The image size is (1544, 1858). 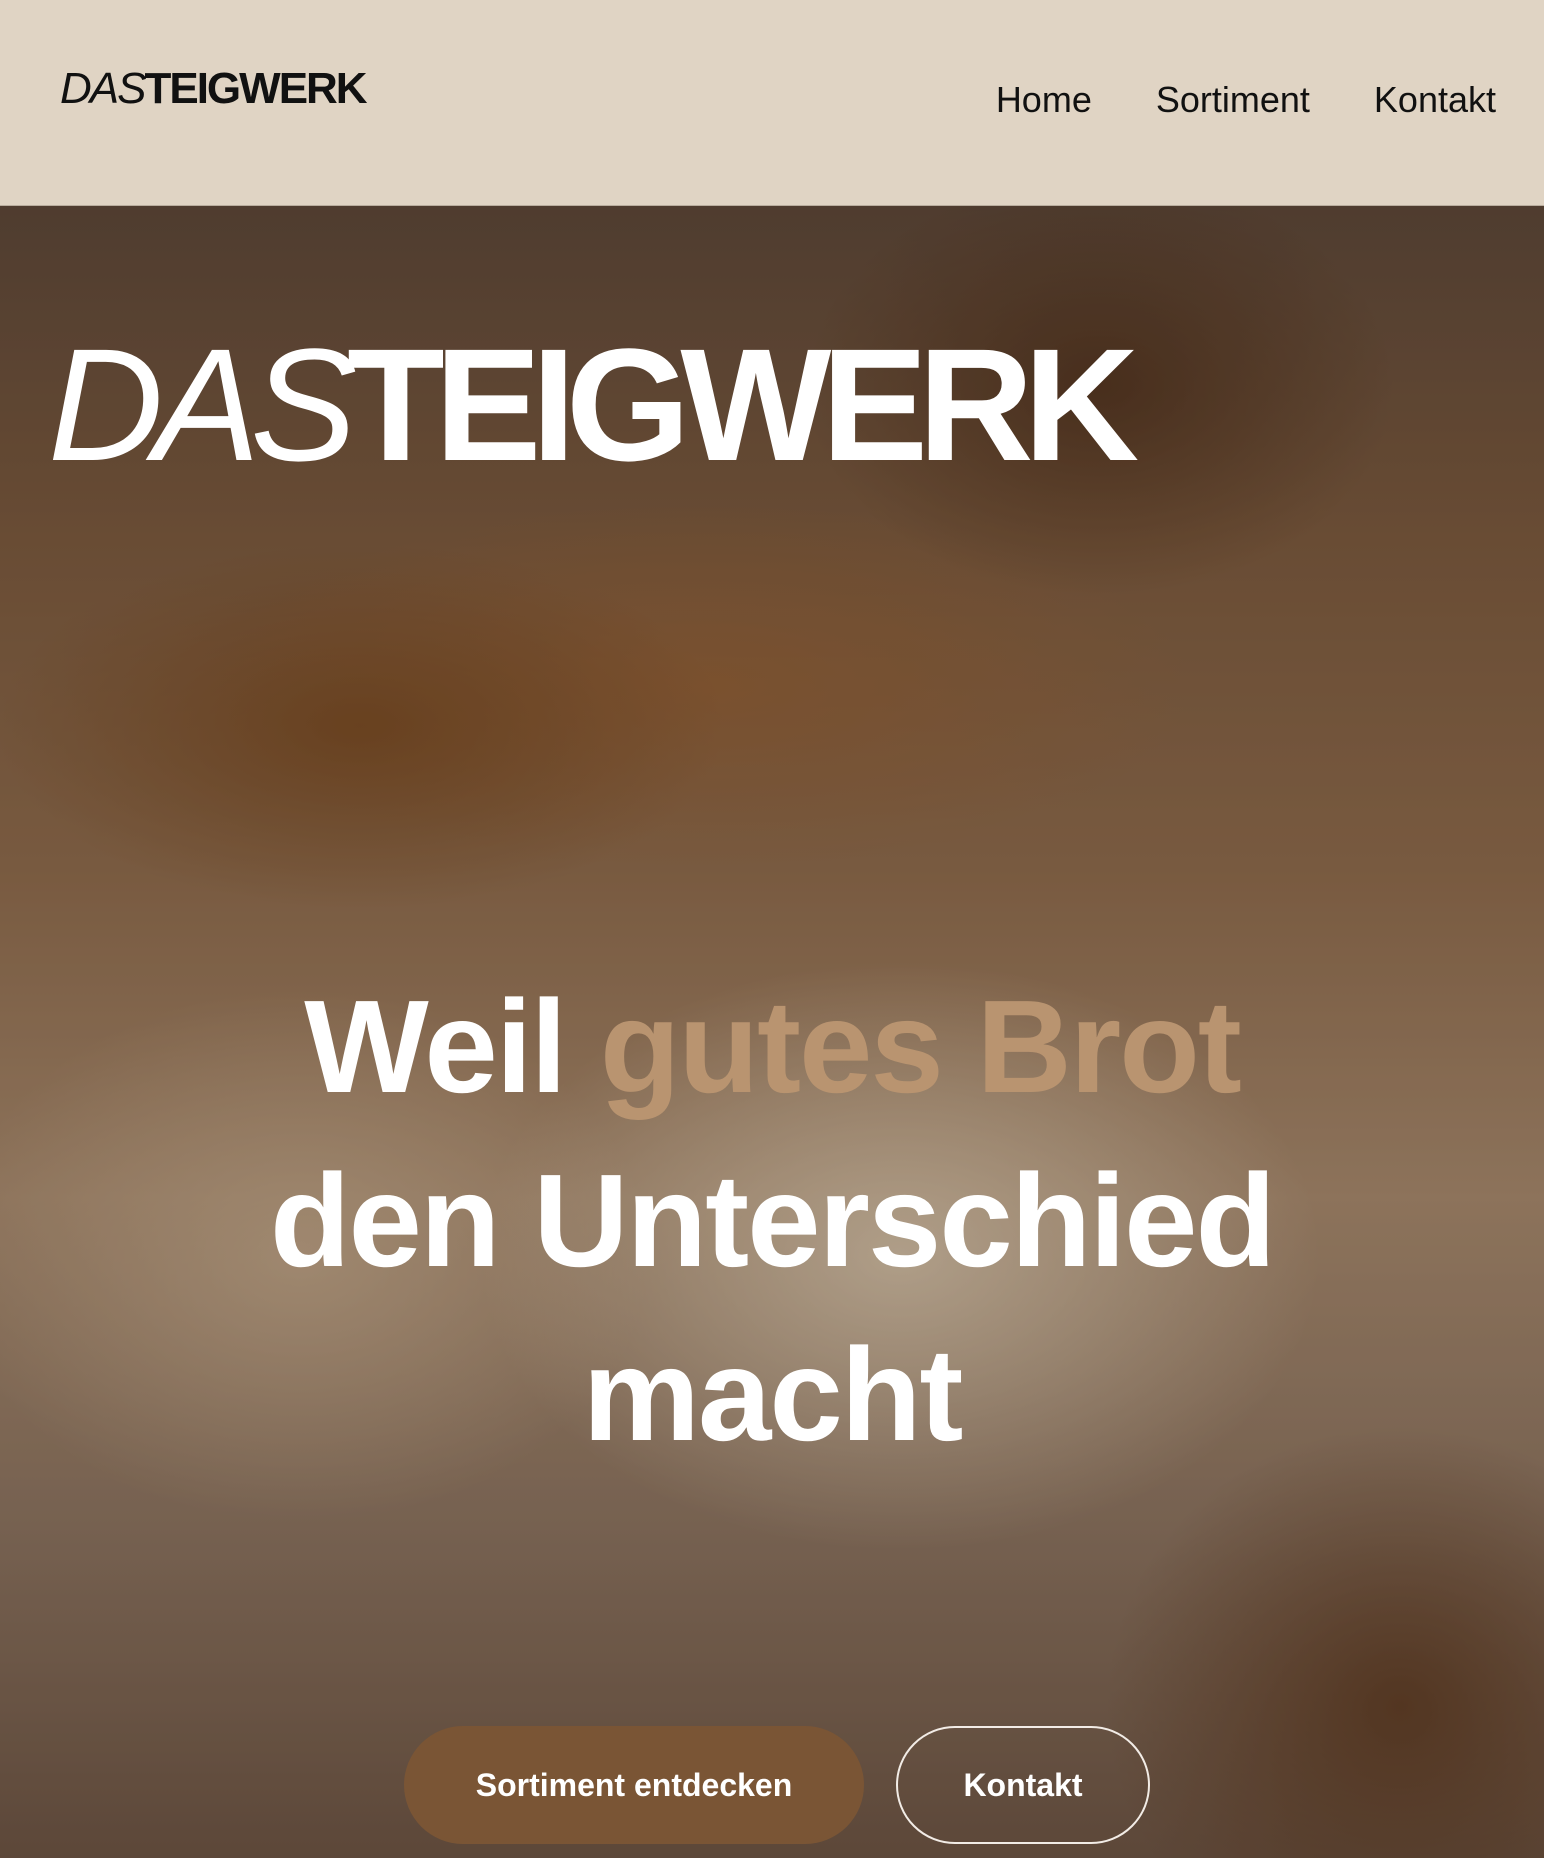 What do you see at coordinates (773, 1394) in the screenshot?
I see `headline-line3: macht` at bounding box center [773, 1394].